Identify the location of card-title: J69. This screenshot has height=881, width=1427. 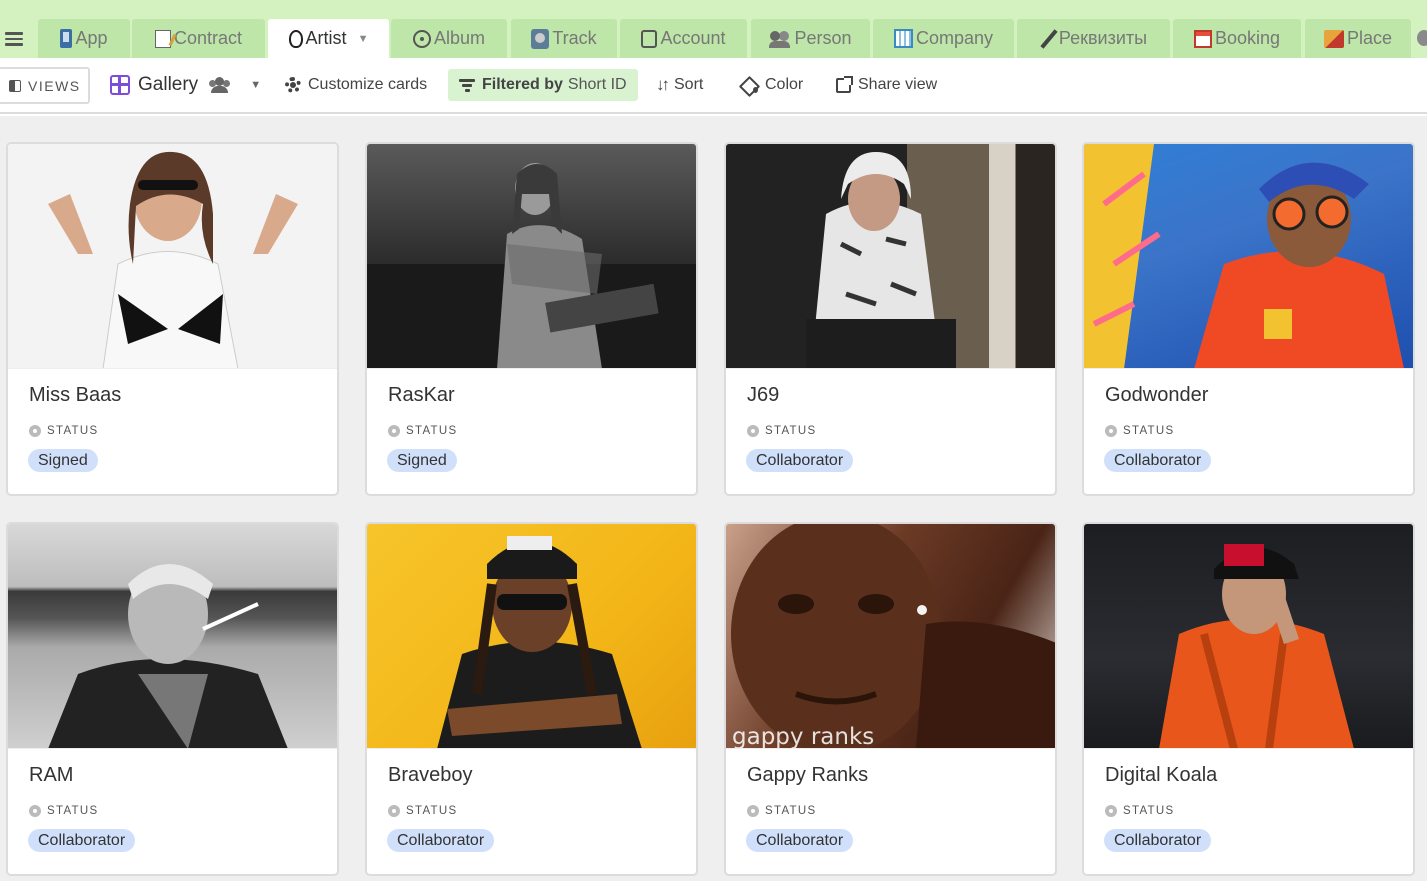
(763, 395).